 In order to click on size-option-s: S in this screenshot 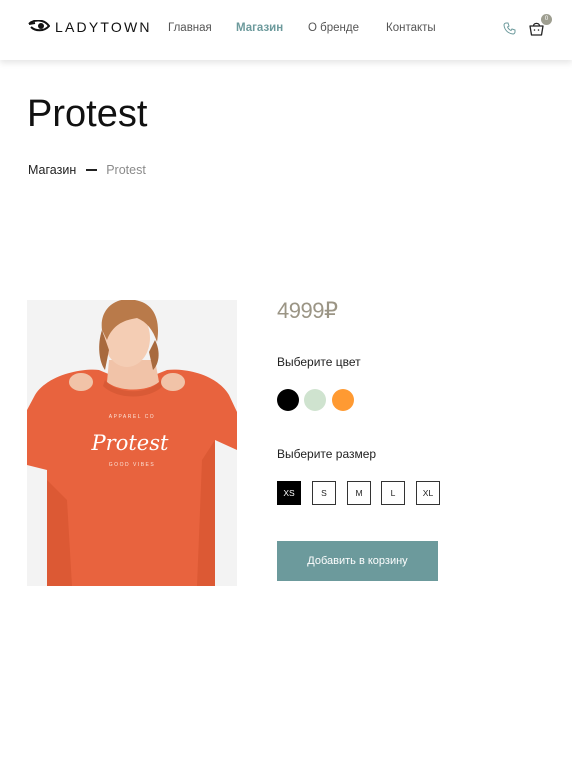, I will do `click(324, 493)`.